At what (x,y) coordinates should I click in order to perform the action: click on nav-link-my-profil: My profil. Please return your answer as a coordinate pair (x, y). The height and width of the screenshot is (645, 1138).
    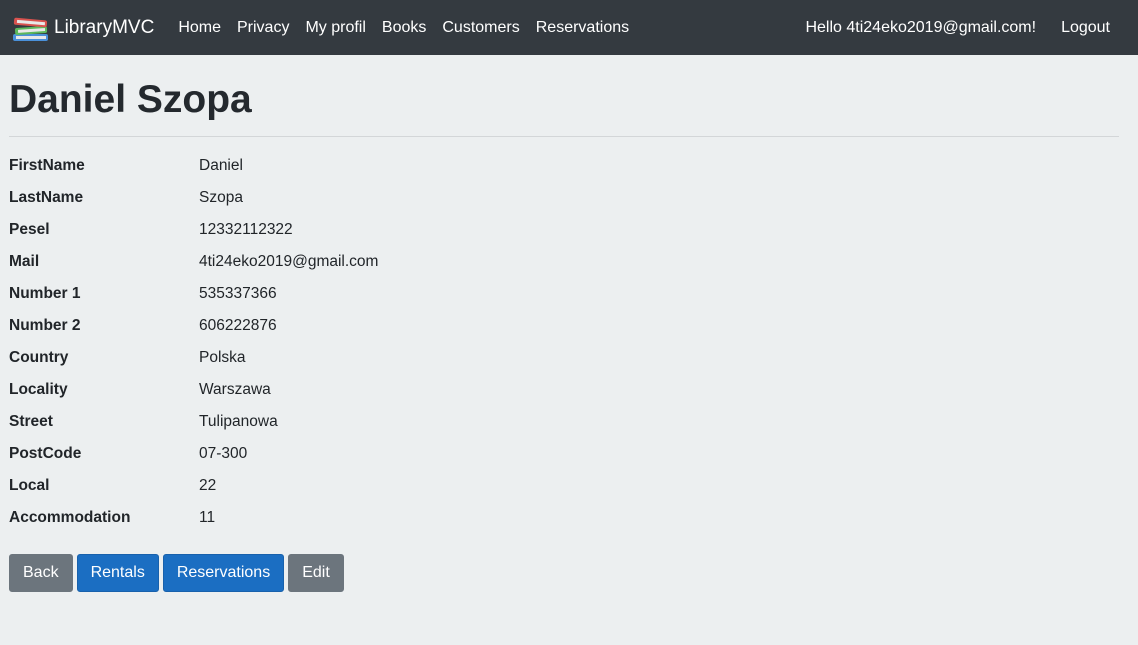
    Looking at the image, I should click on (335, 27).